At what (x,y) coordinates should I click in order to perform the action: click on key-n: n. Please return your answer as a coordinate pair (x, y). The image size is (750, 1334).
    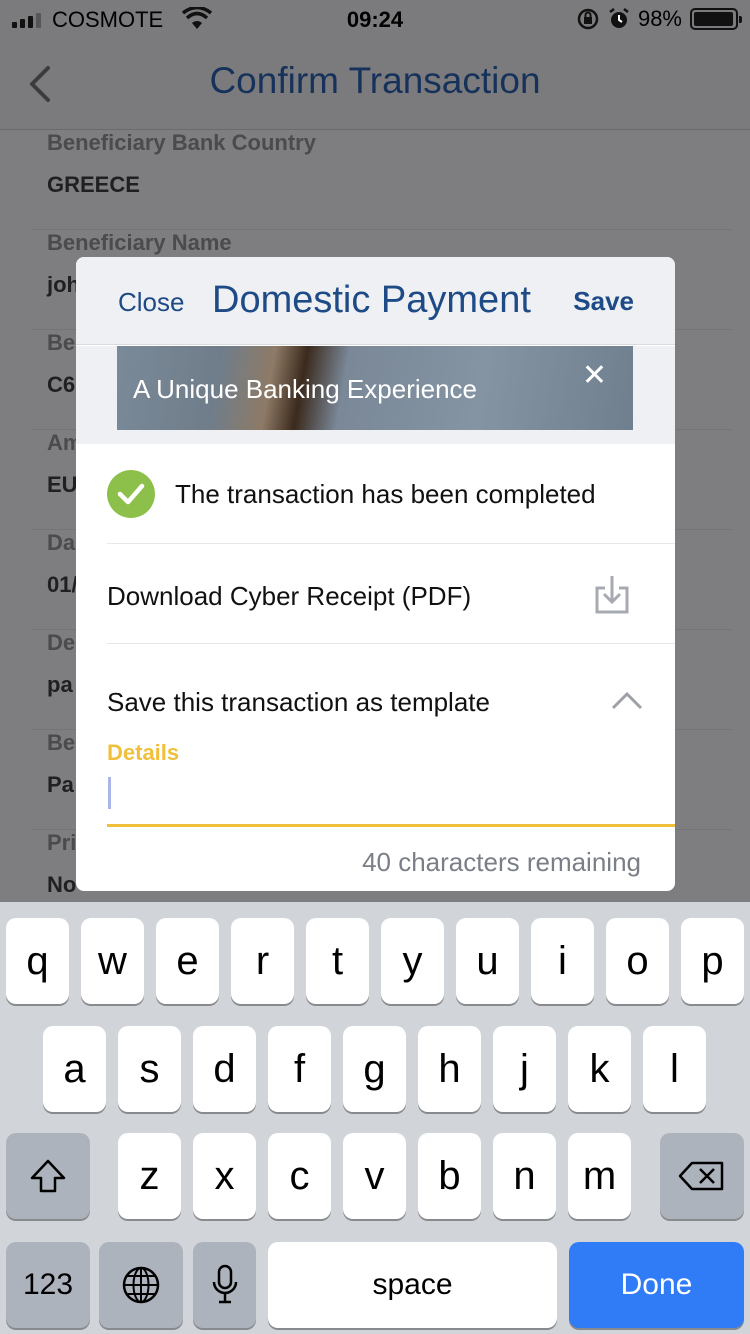
    Looking at the image, I should click on (524, 1176).